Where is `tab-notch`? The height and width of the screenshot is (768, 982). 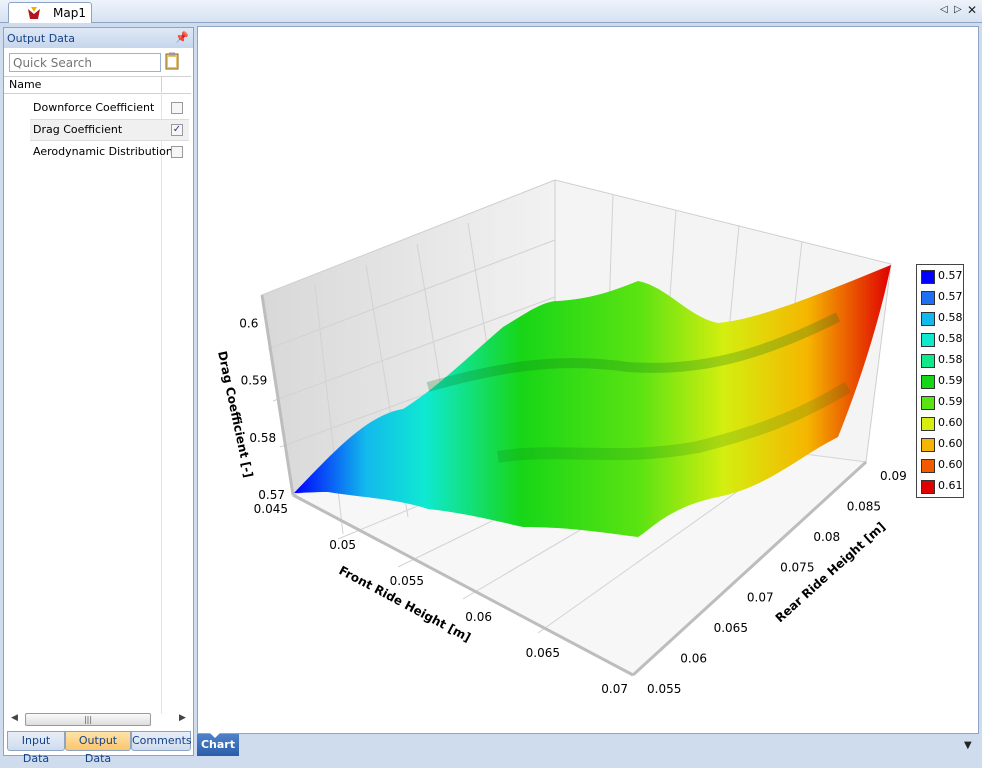 tab-notch is located at coordinates (215, 735).